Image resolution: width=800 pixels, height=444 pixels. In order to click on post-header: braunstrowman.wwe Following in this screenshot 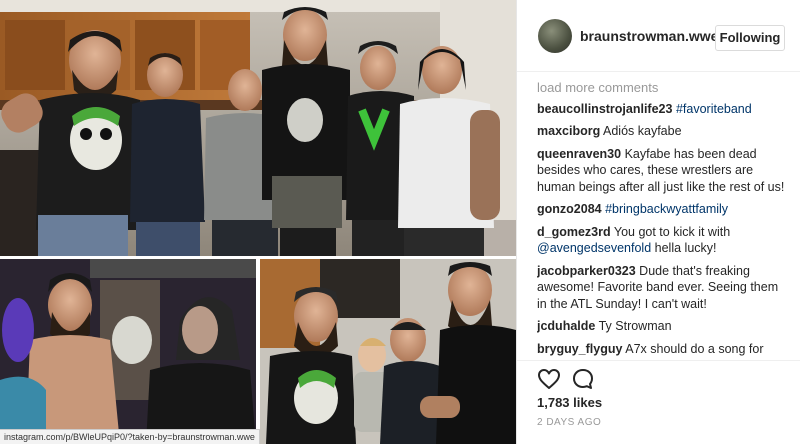, I will do `click(658, 36)`.